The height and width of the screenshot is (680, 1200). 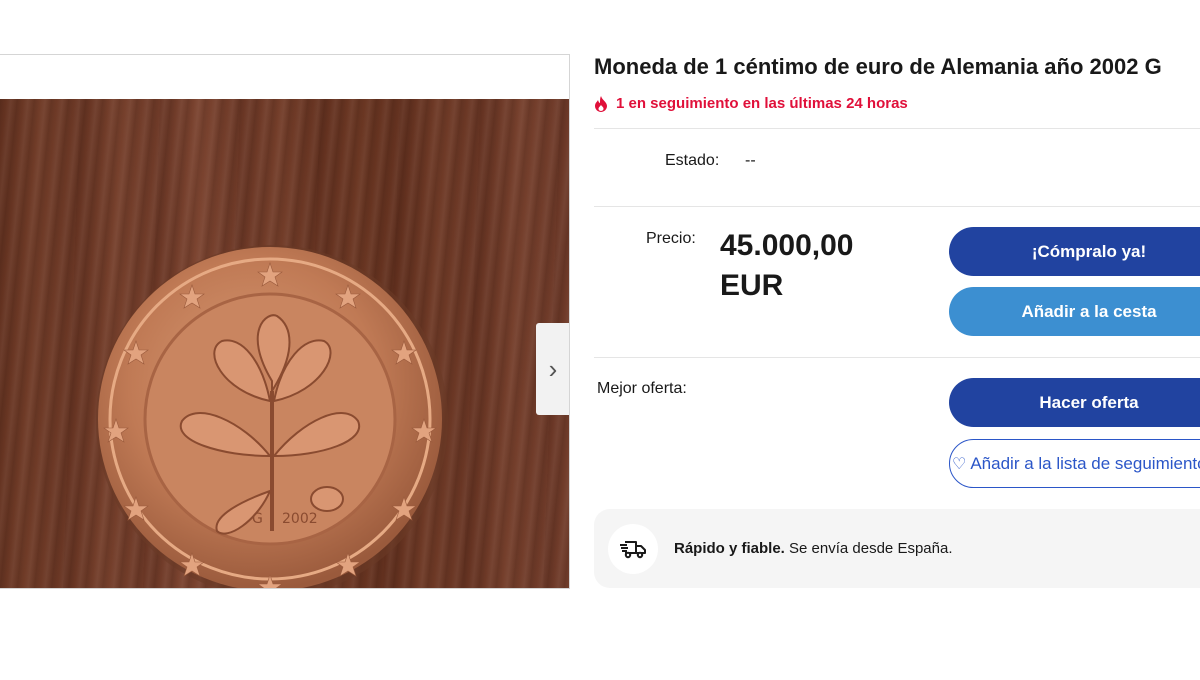 I want to click on shipping-detail: Se envía desde España., so click(x=871, y=548).